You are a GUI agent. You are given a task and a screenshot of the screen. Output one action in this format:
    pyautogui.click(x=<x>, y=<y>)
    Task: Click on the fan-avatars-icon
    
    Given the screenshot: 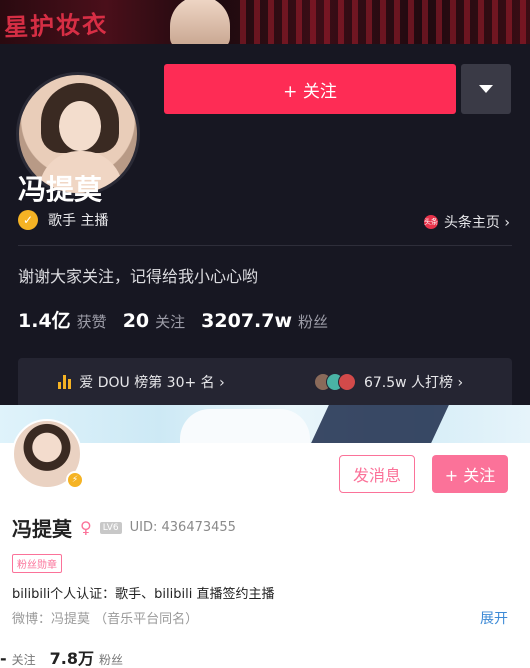 What is the action you would take?
    pyautogui.click(x=334, y=381)
    